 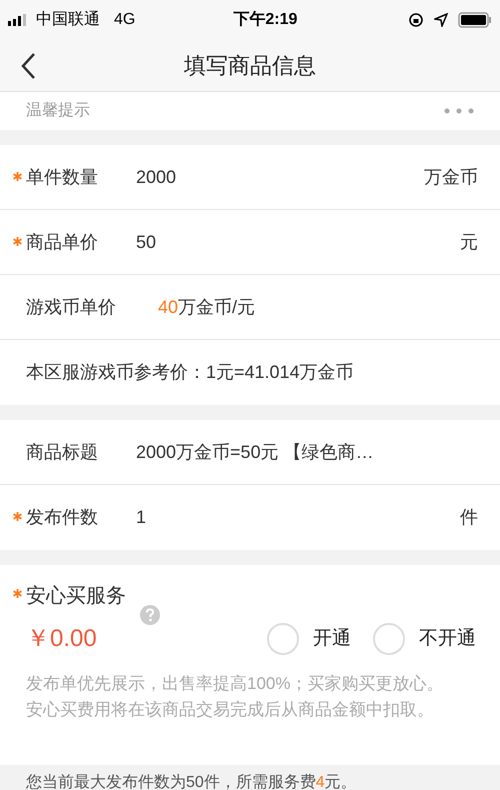 What do you see at coordinates (76, 596) in the screenshot?
I see `section-title: 安心买服务` at bounding box center [76, 596].